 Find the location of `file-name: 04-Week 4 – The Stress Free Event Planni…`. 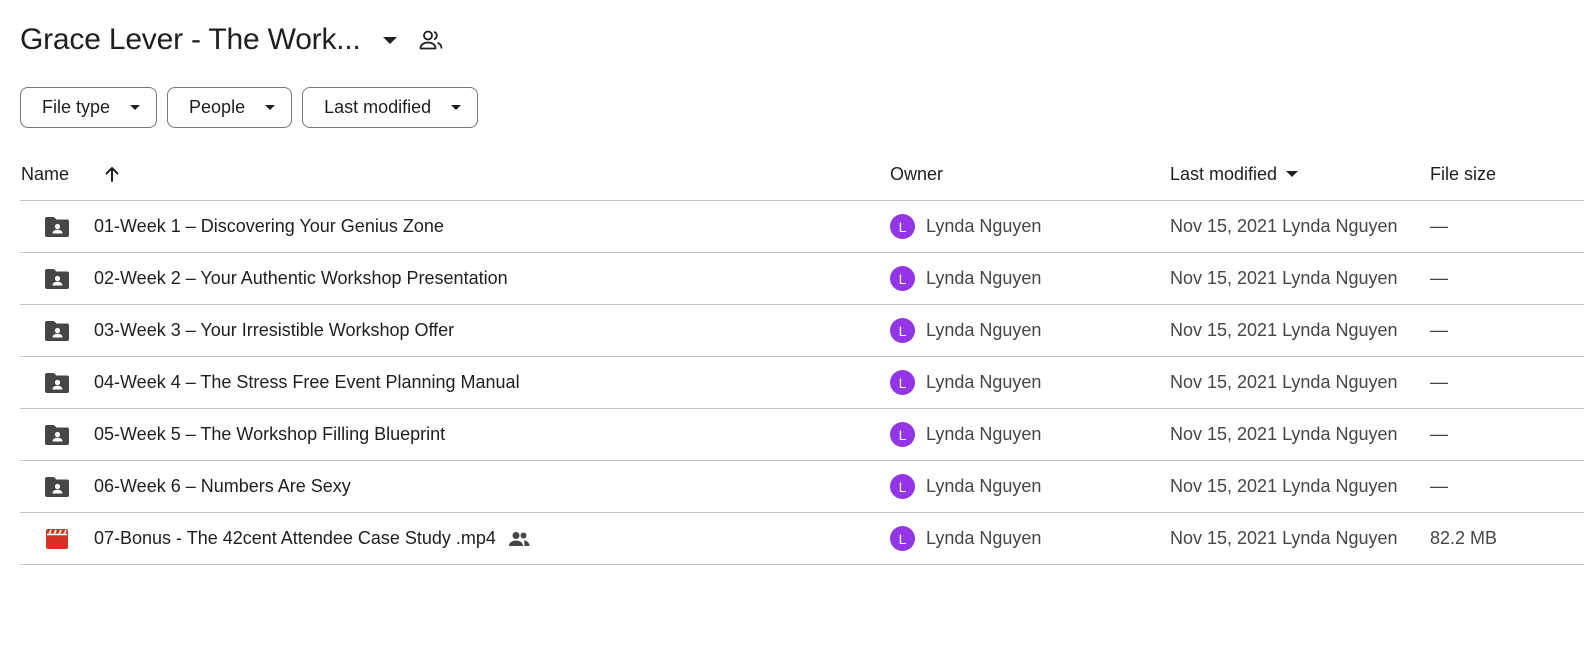

file-name: 04-Week 4 – The Stress Free Event Planni… is located at coordinates (307, 382).